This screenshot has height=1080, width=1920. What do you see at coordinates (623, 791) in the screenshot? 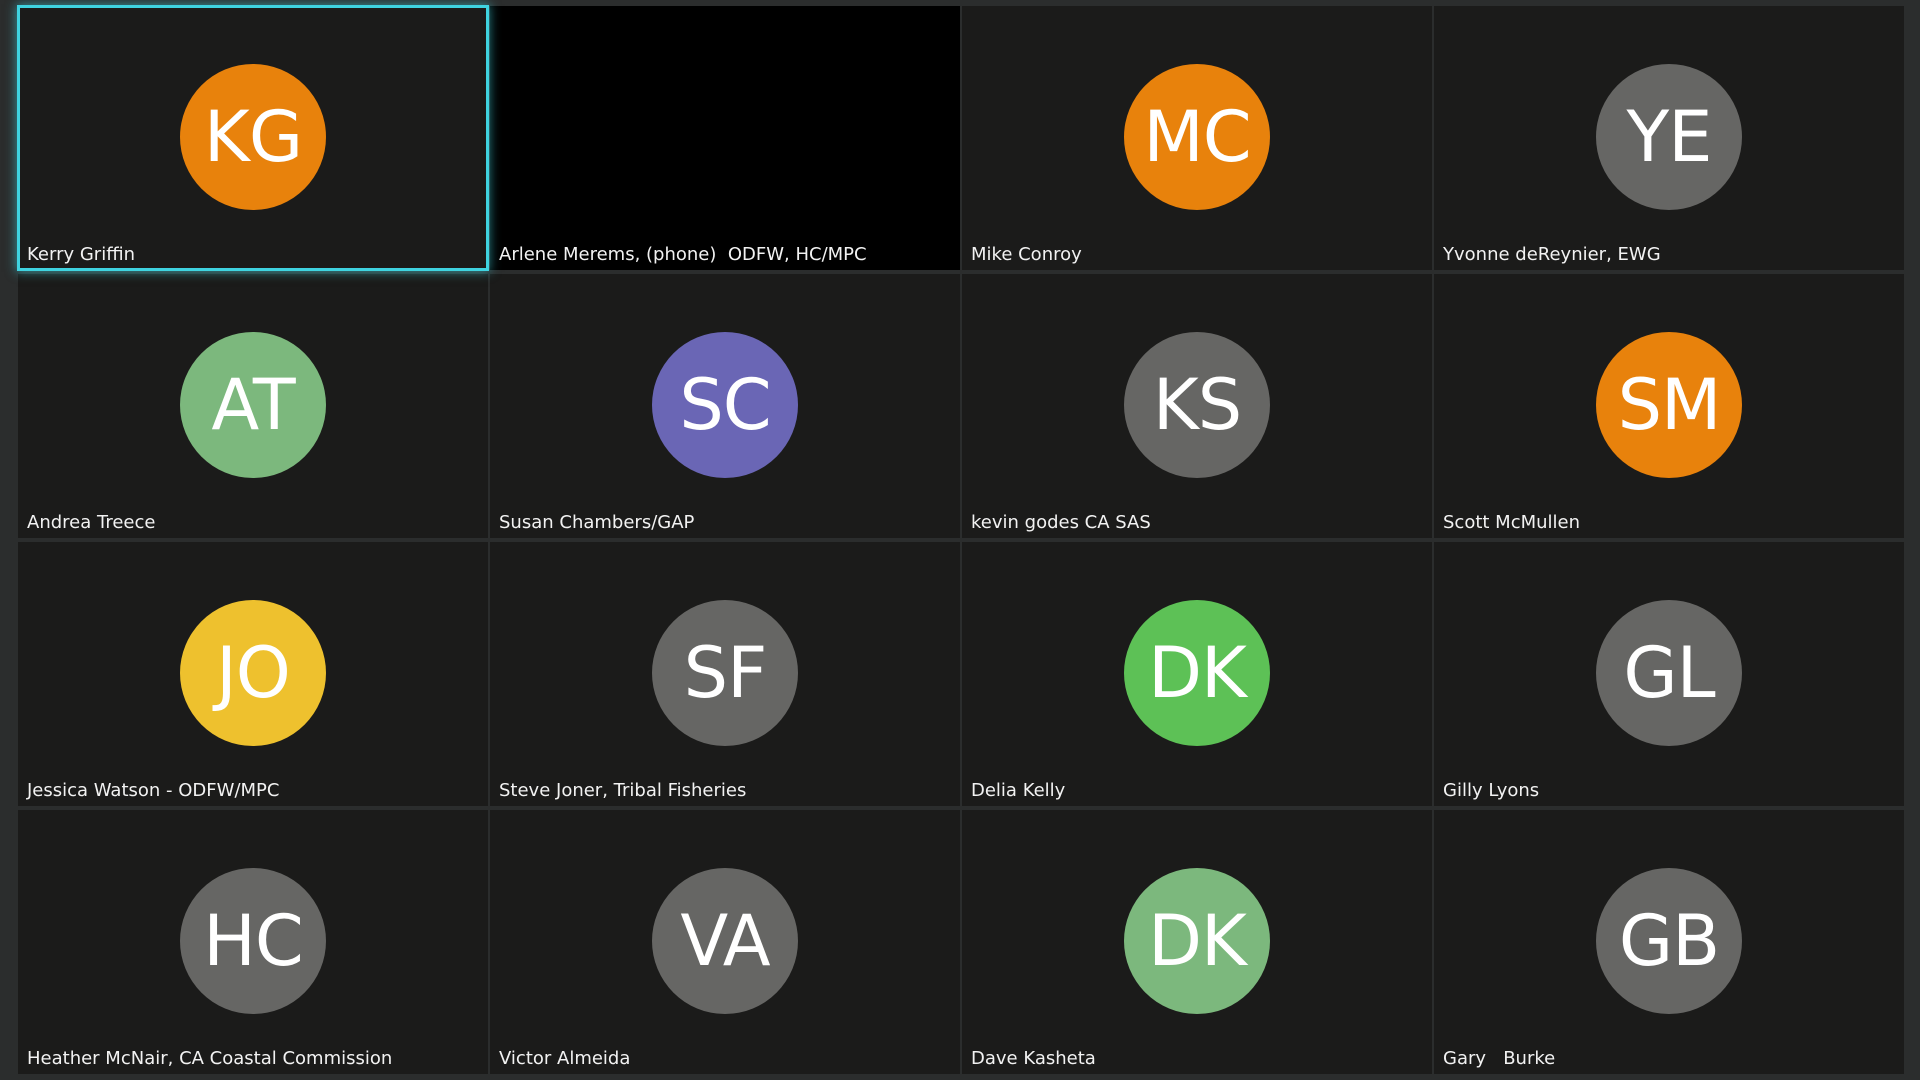
I see `participant-name: Steve Joner, Tribal Fisheries` at bounding box center [623, 791].